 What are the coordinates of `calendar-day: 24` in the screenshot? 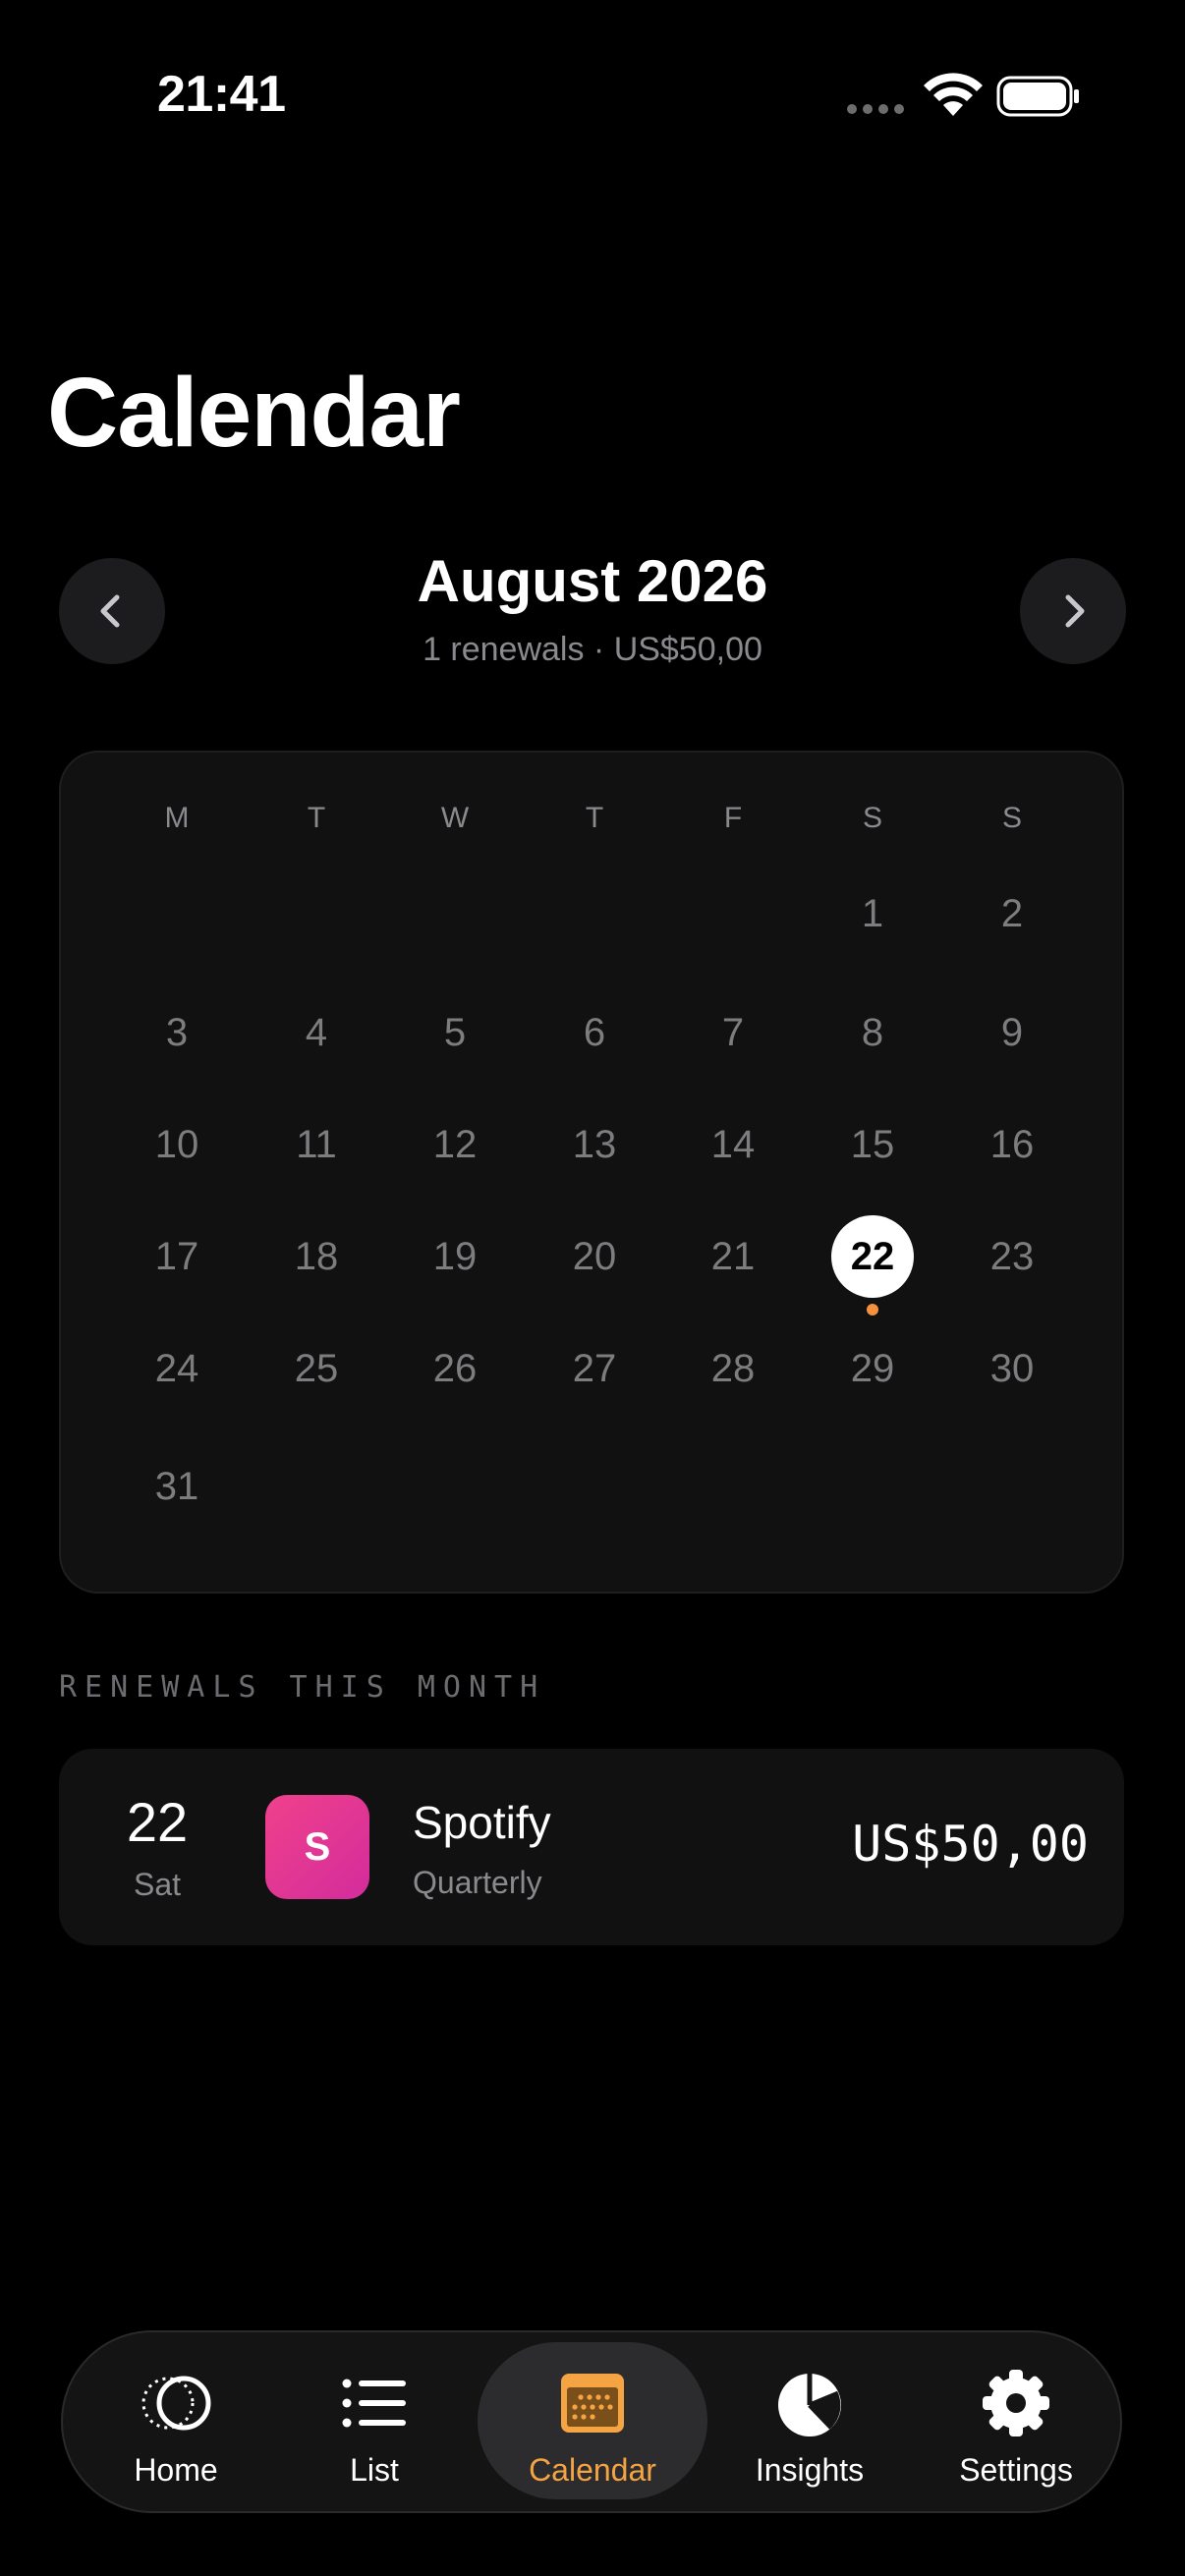 It's located at (177, 1368).